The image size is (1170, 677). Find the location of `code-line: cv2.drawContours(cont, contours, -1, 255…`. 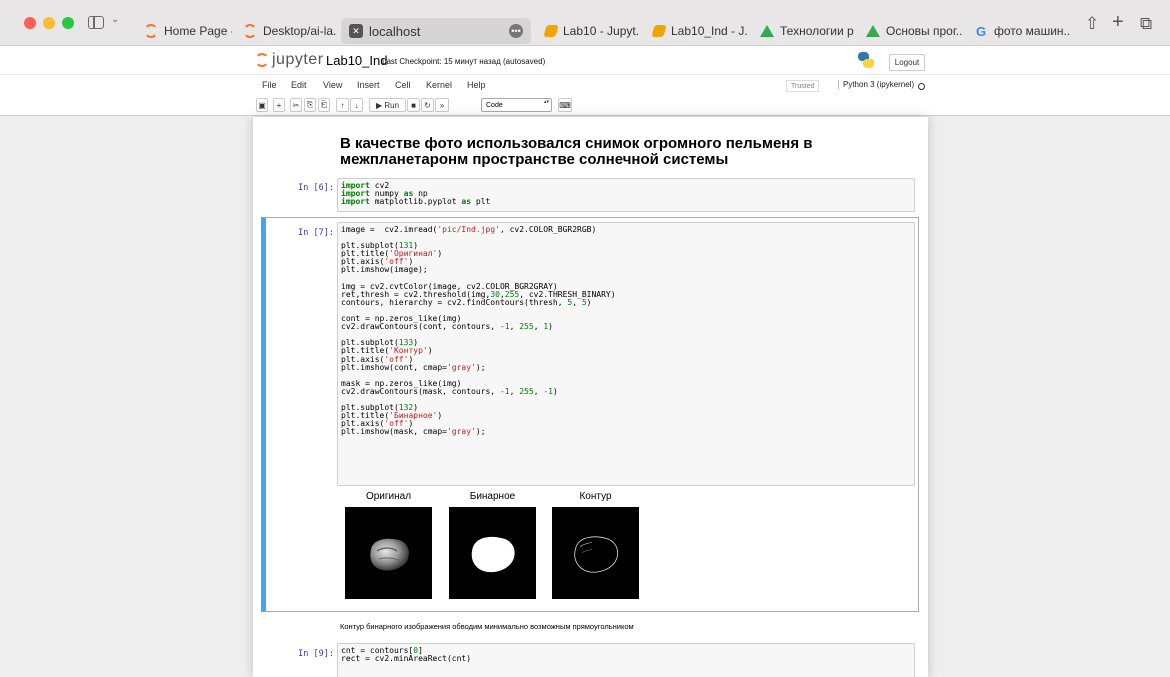

code-line: cv2.drawContours(cont, contours, -1, 255… is located at coordinates (447, 327).